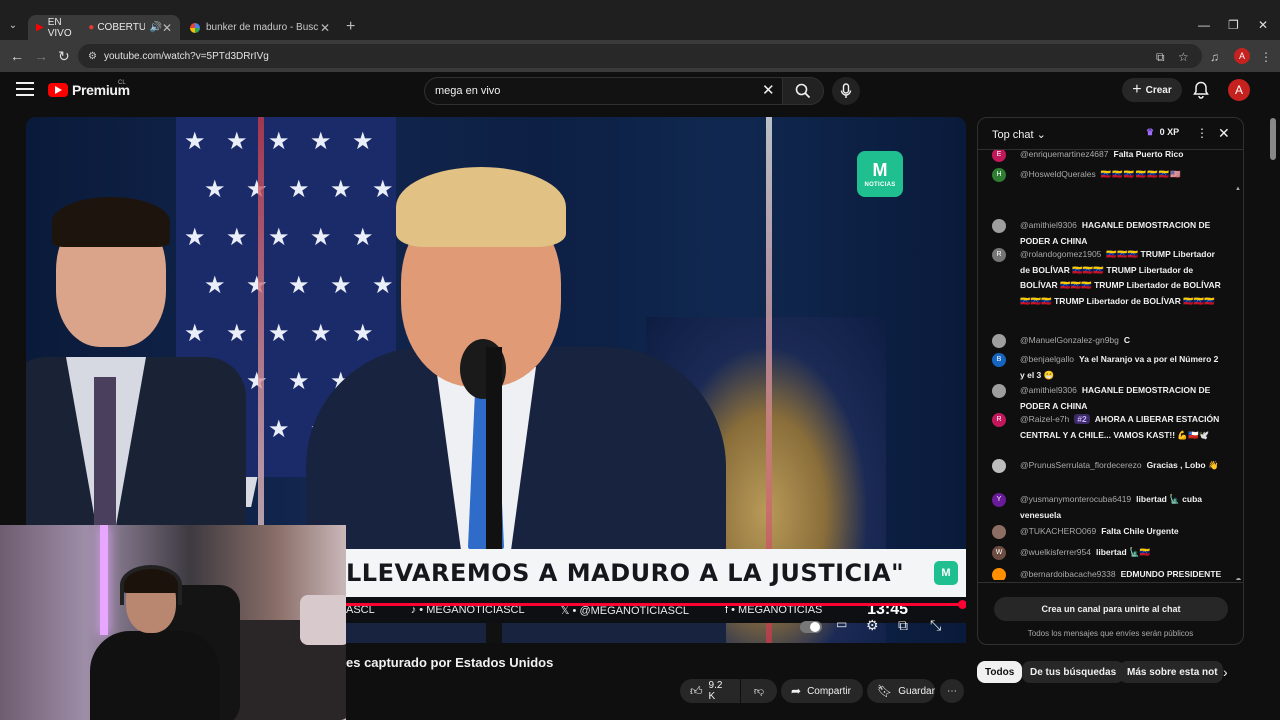 The image size is (1280, 720). Describe the element at coordinates (846, 91) in the screenshot. I see `voice-search-button` at that location.